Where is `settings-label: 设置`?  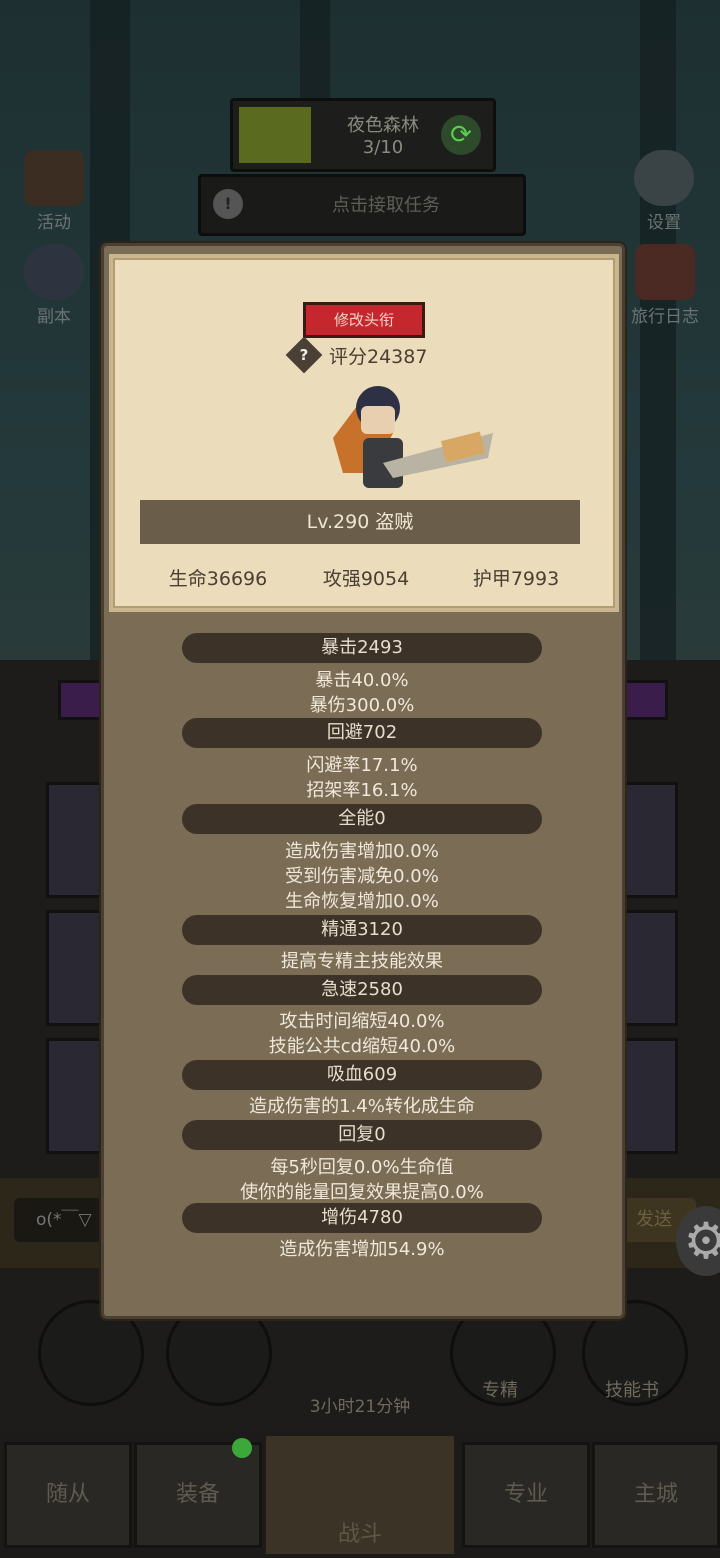 settings-label: 设置 is located at coordinates (664, 223).